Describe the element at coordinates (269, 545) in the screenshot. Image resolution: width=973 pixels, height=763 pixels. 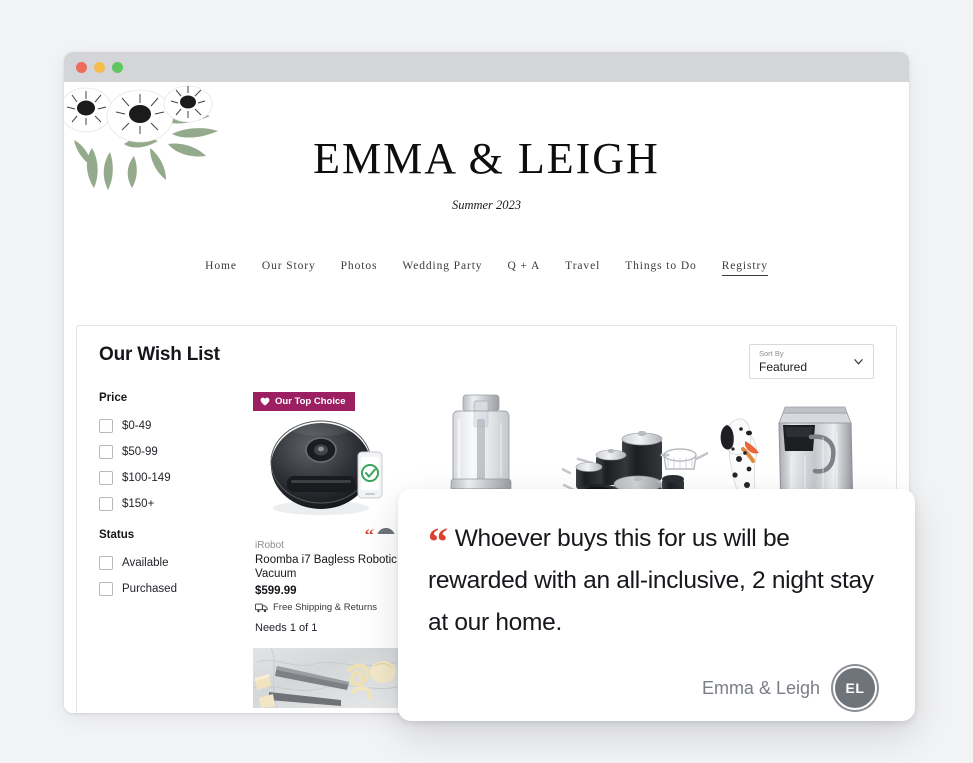
I see `product-brand: iRobot` at that location.